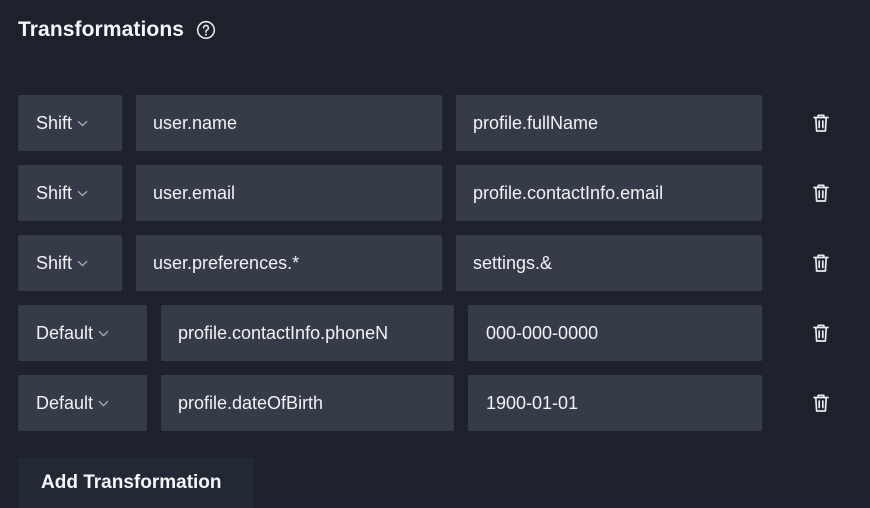 The width and height of the screenshot is (870, 508). I want to click on target-path-input: profile.contactInfo.email, so click(609, 193).